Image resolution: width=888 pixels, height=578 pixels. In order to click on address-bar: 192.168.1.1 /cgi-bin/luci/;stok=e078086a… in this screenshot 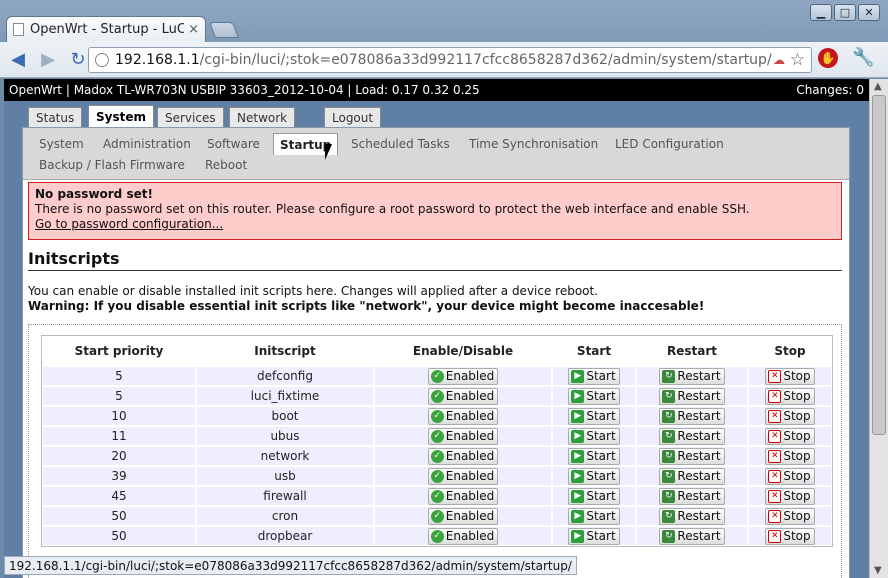, I will do `click(450, 60)`.